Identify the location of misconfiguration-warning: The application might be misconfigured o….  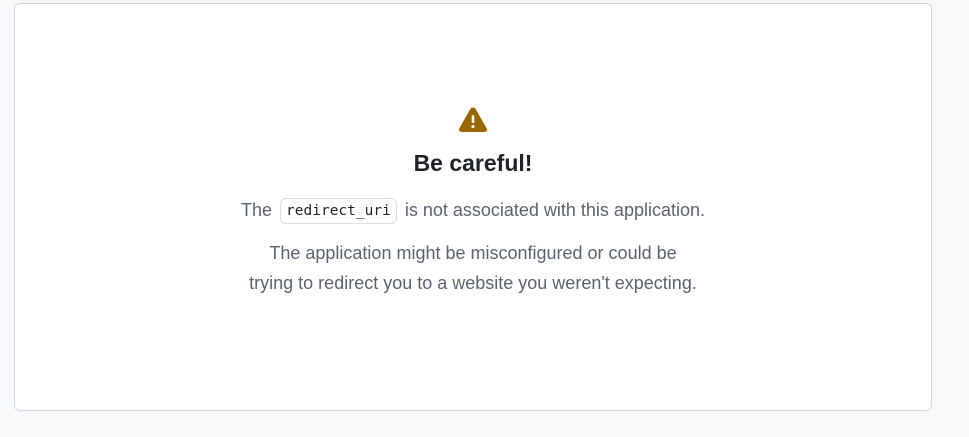
(473, 268).